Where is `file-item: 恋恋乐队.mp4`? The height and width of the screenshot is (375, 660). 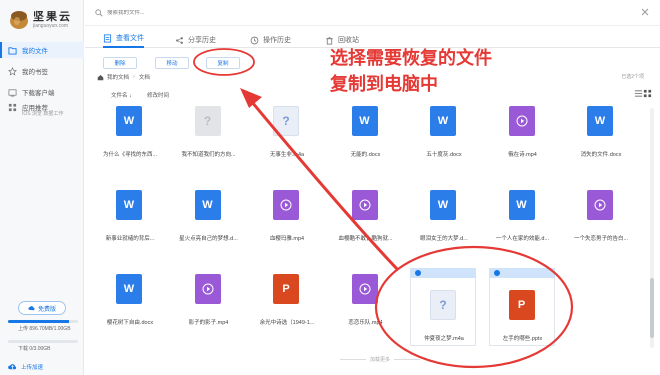 file-item: 恋恋乐队.mp4 is located at coordinates (366, 308).